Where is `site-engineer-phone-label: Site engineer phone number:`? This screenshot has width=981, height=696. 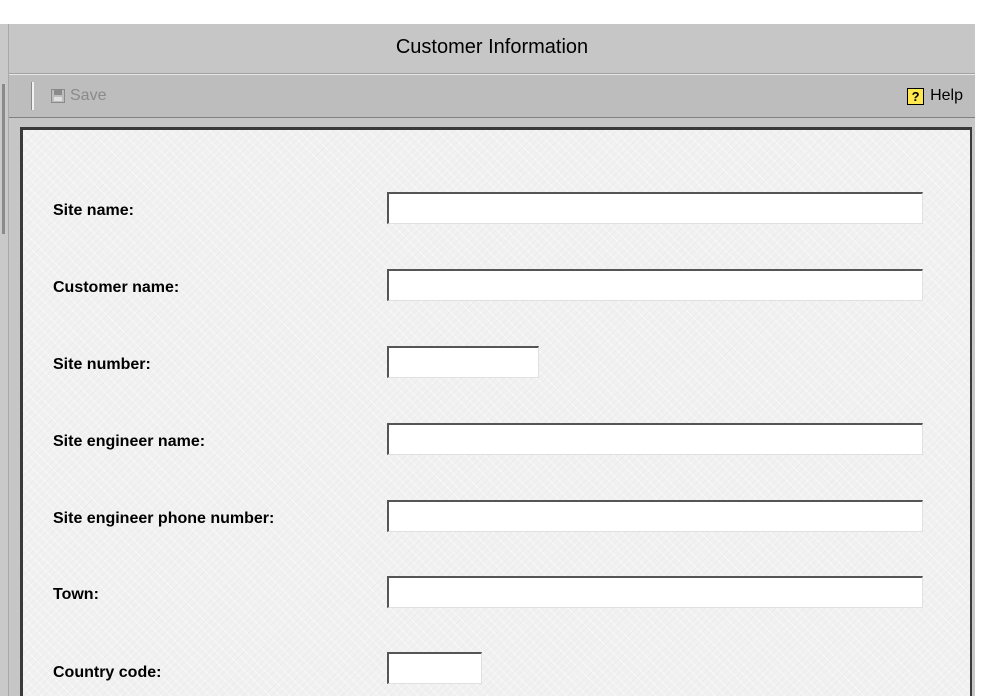
site-engineer-phone-label: Site engineer phone number: is located at coordinates (164, 518).